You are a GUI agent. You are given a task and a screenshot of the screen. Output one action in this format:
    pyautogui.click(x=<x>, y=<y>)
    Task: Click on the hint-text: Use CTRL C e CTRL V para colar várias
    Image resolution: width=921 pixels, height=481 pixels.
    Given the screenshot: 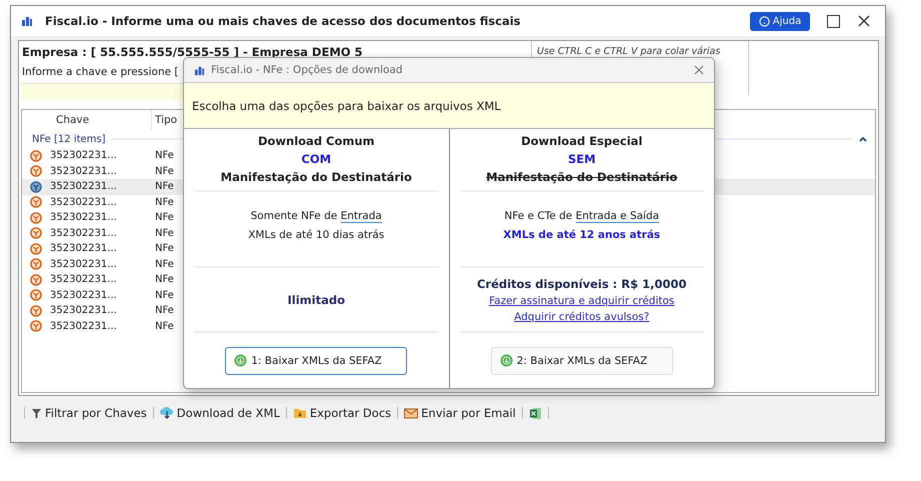 What is the action you would take?
    pyautogui.click(x=628, y=51)
    